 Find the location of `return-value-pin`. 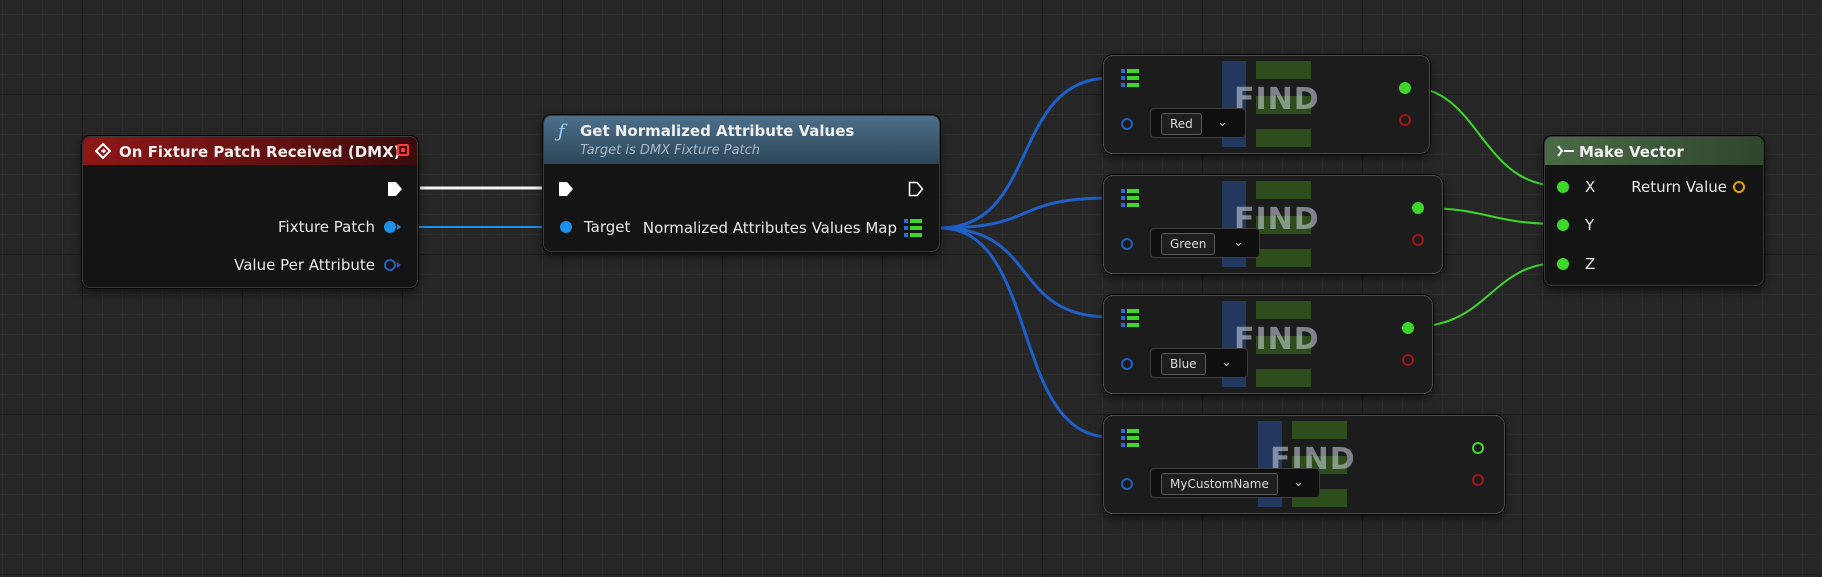

return-value-pin is located at coordinates (1739, 187).